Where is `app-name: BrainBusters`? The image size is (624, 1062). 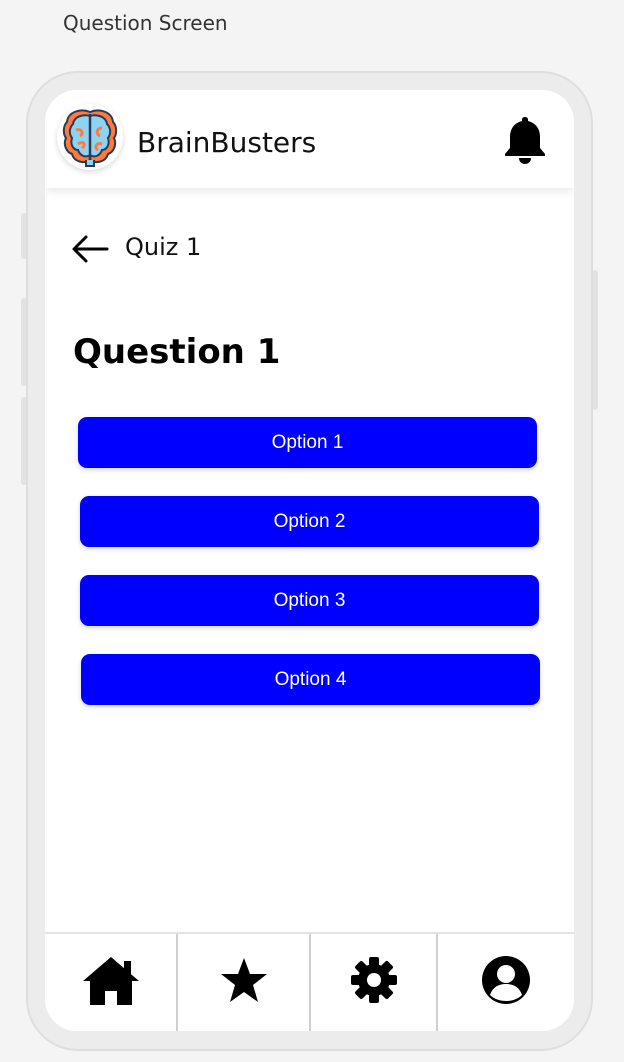
app-name: BrainBusters is located at coordinates (227, 142).